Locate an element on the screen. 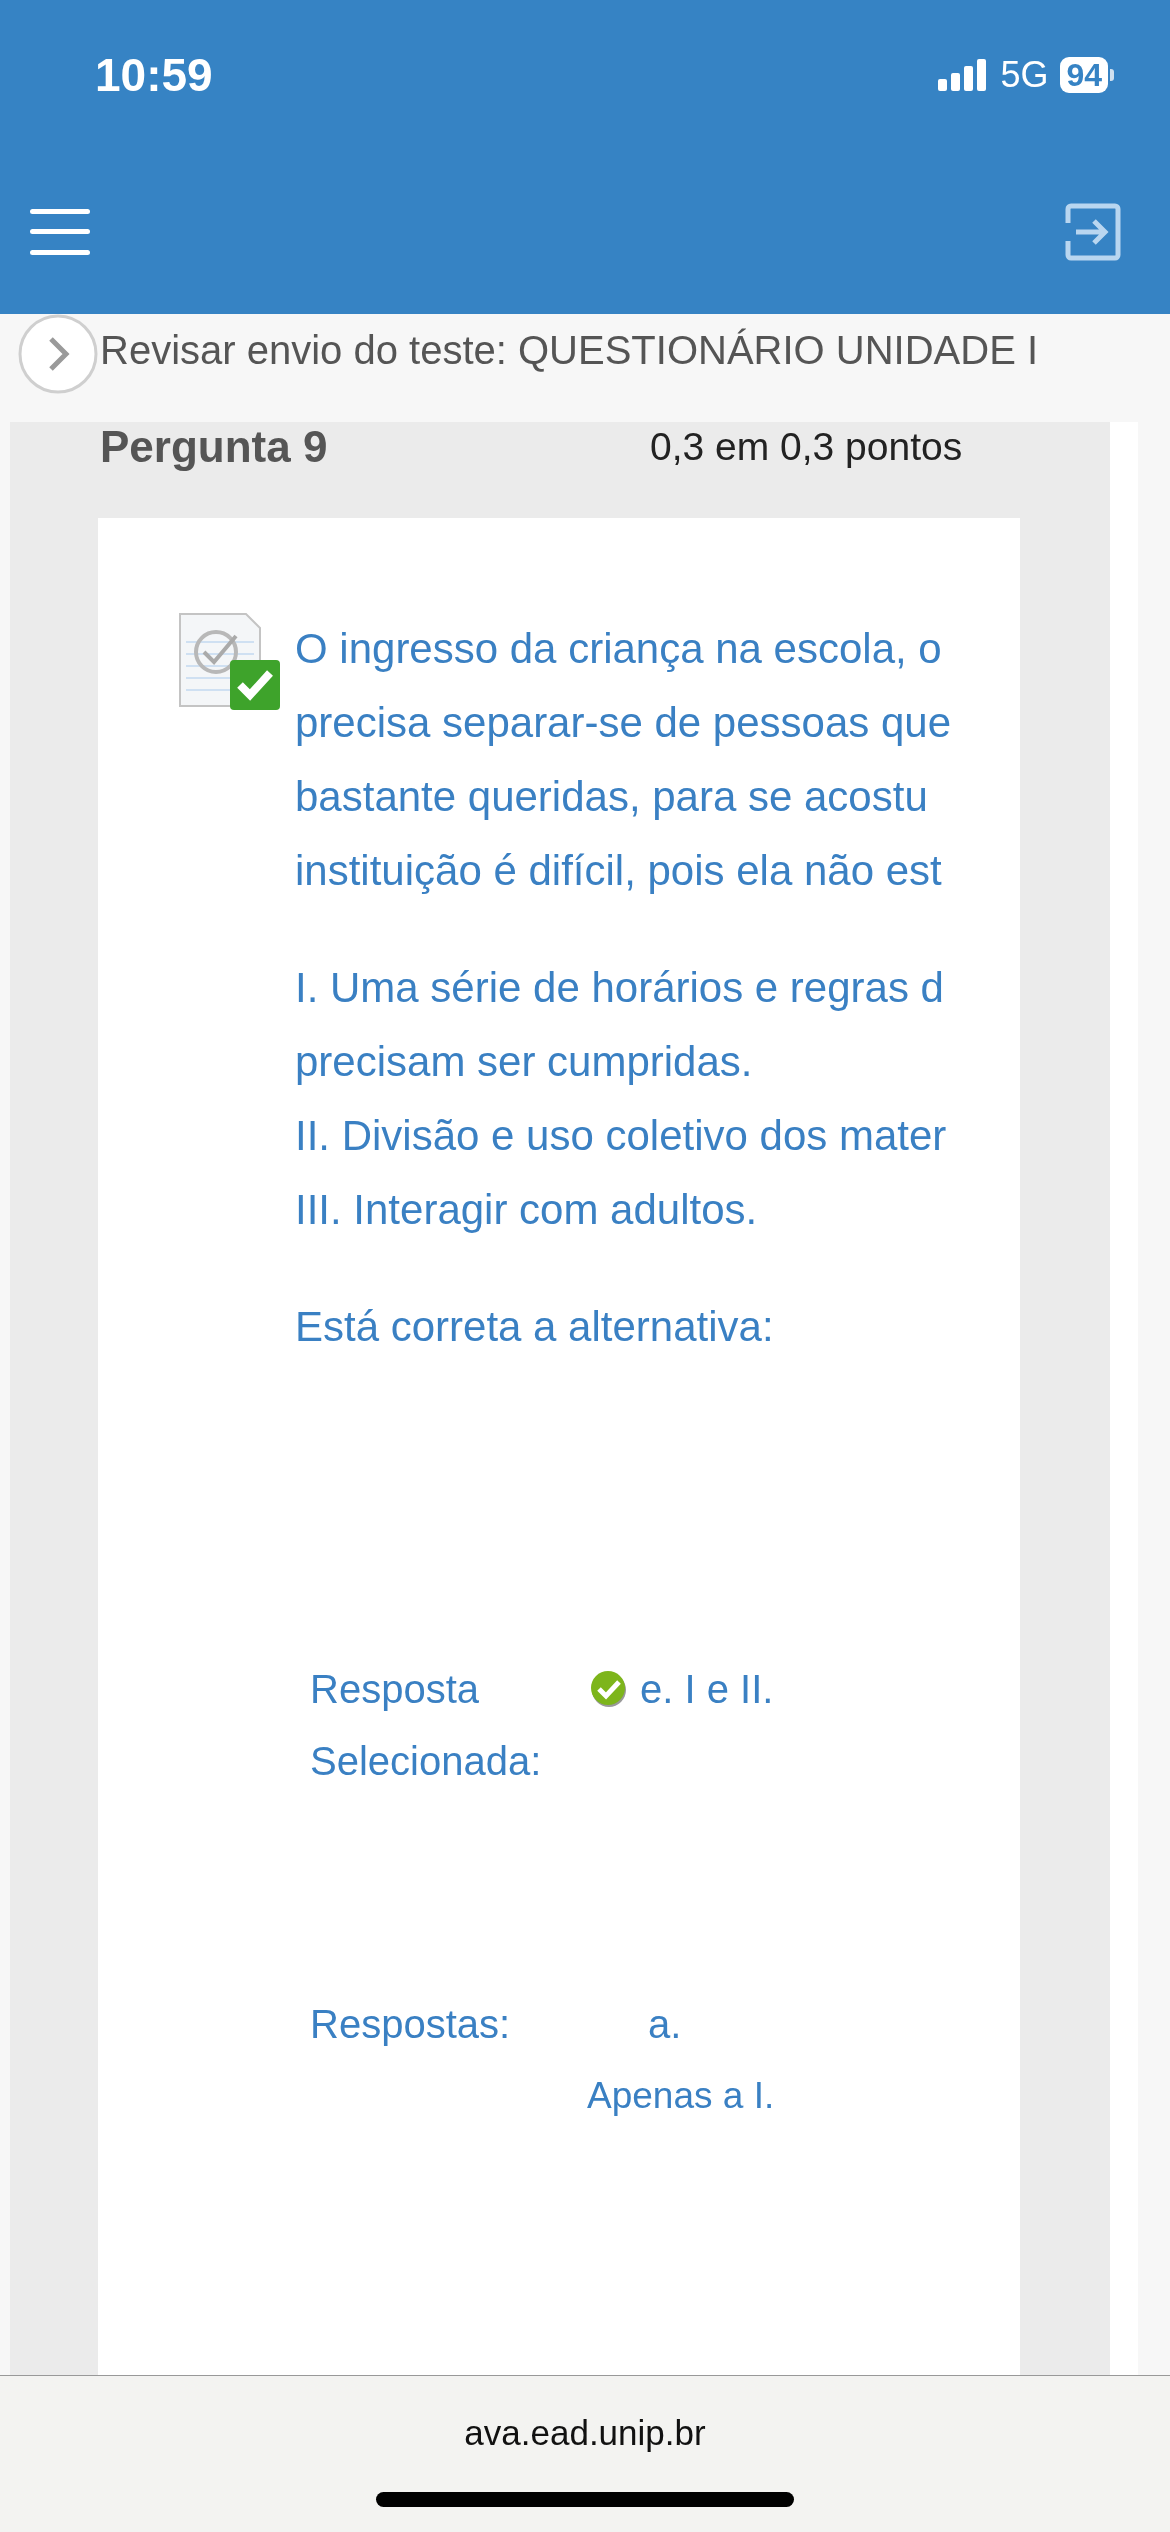 The image size is (1170, 2532). menu-icon is located at coordinates (60, 232).